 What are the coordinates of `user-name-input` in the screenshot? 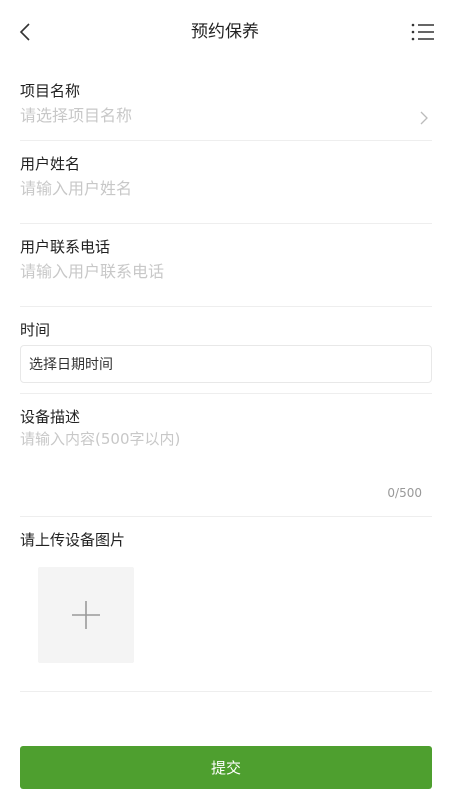 It's located at (226, 188).